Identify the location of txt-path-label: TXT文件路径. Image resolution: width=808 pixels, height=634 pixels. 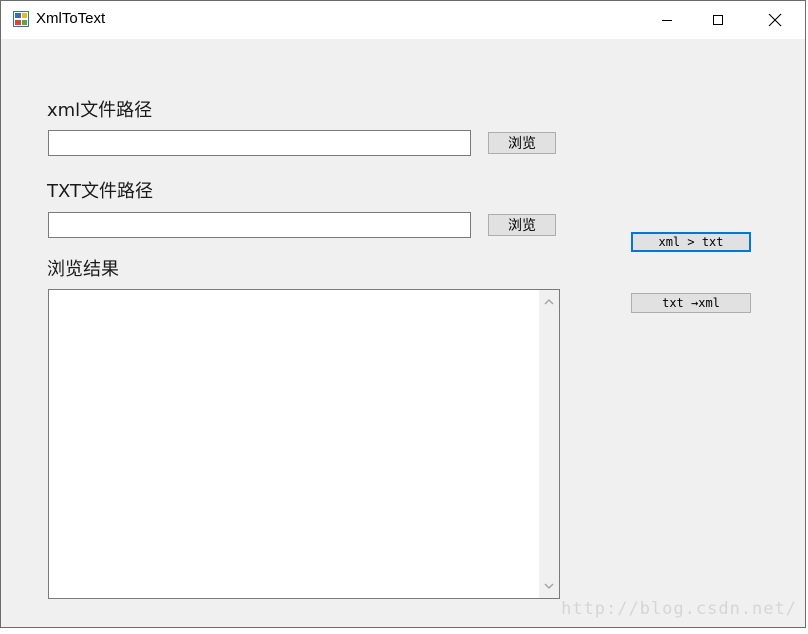
(100, 191).